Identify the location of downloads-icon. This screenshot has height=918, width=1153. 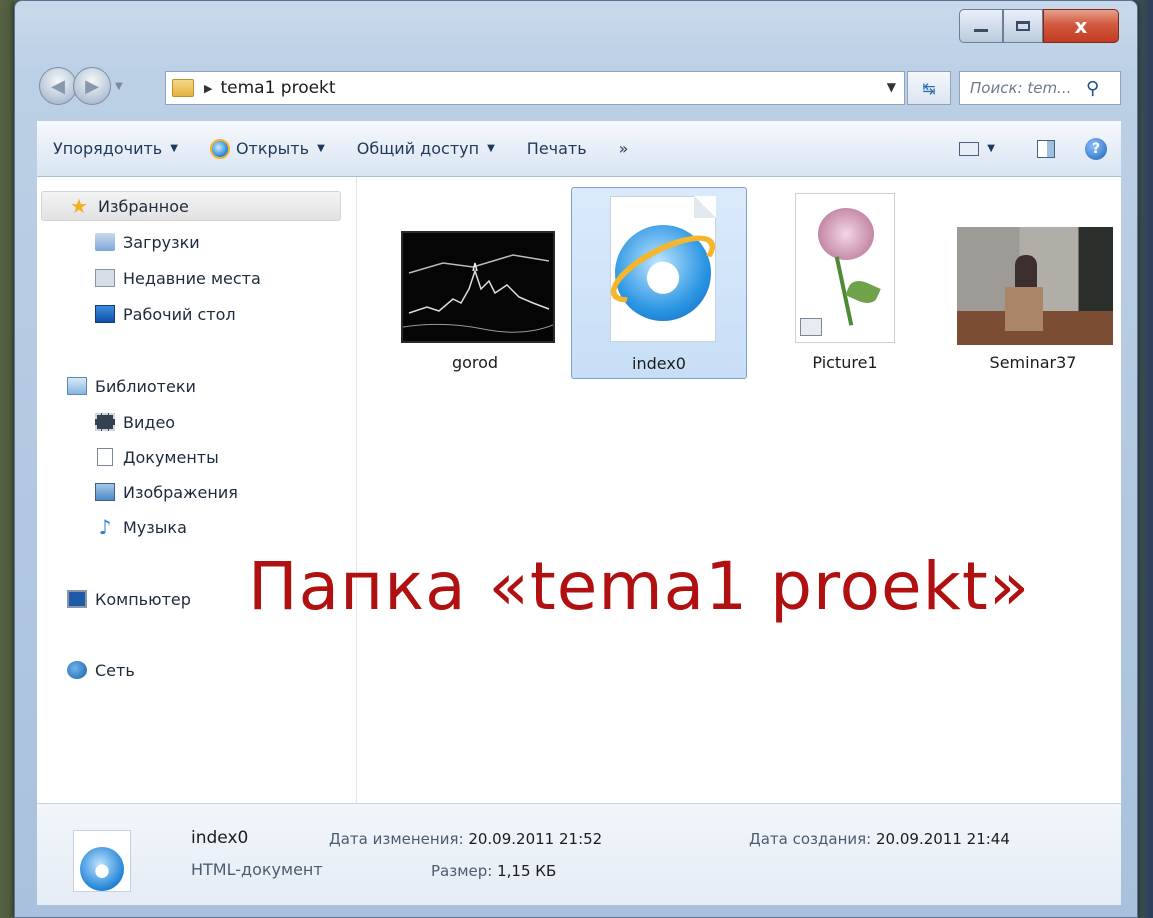
(105, 242).